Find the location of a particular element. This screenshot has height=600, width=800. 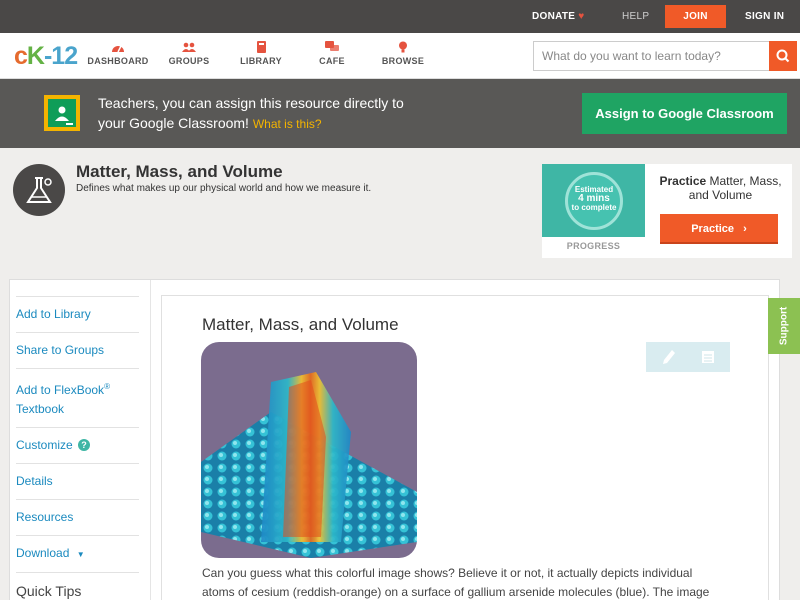

browse-icon is located at coordinates (403, 47).